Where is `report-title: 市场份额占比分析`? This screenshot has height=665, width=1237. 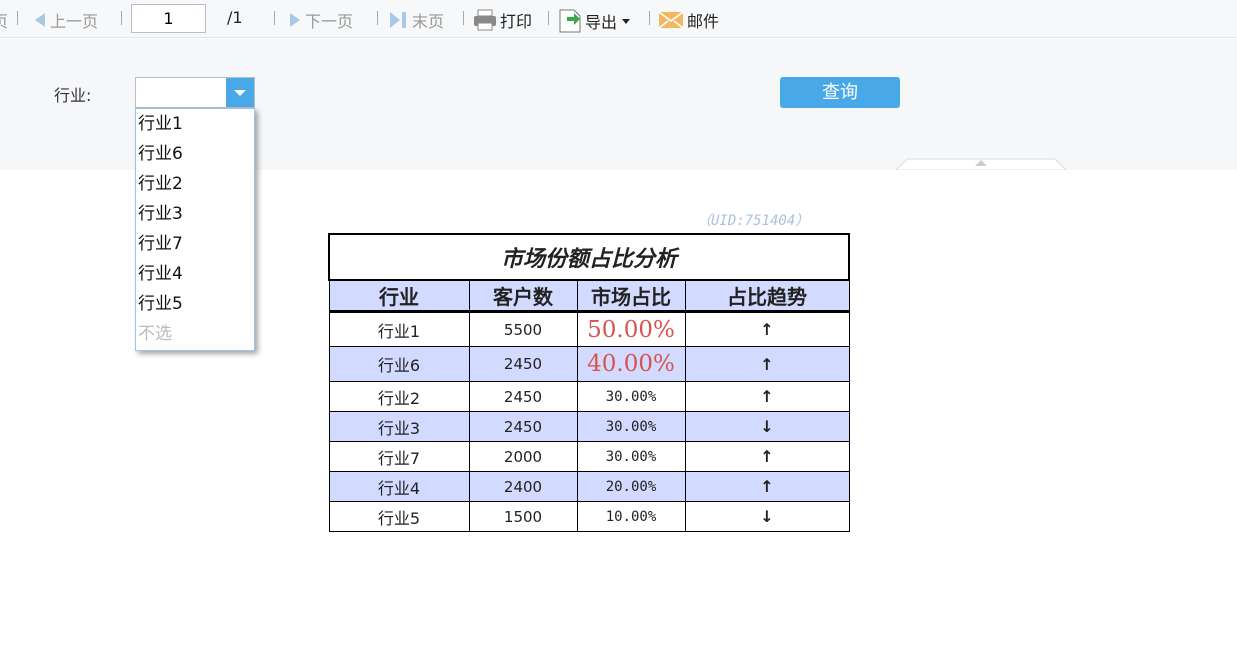 report-title: 市场份额占比分析 is located at coordinates (589, 257).